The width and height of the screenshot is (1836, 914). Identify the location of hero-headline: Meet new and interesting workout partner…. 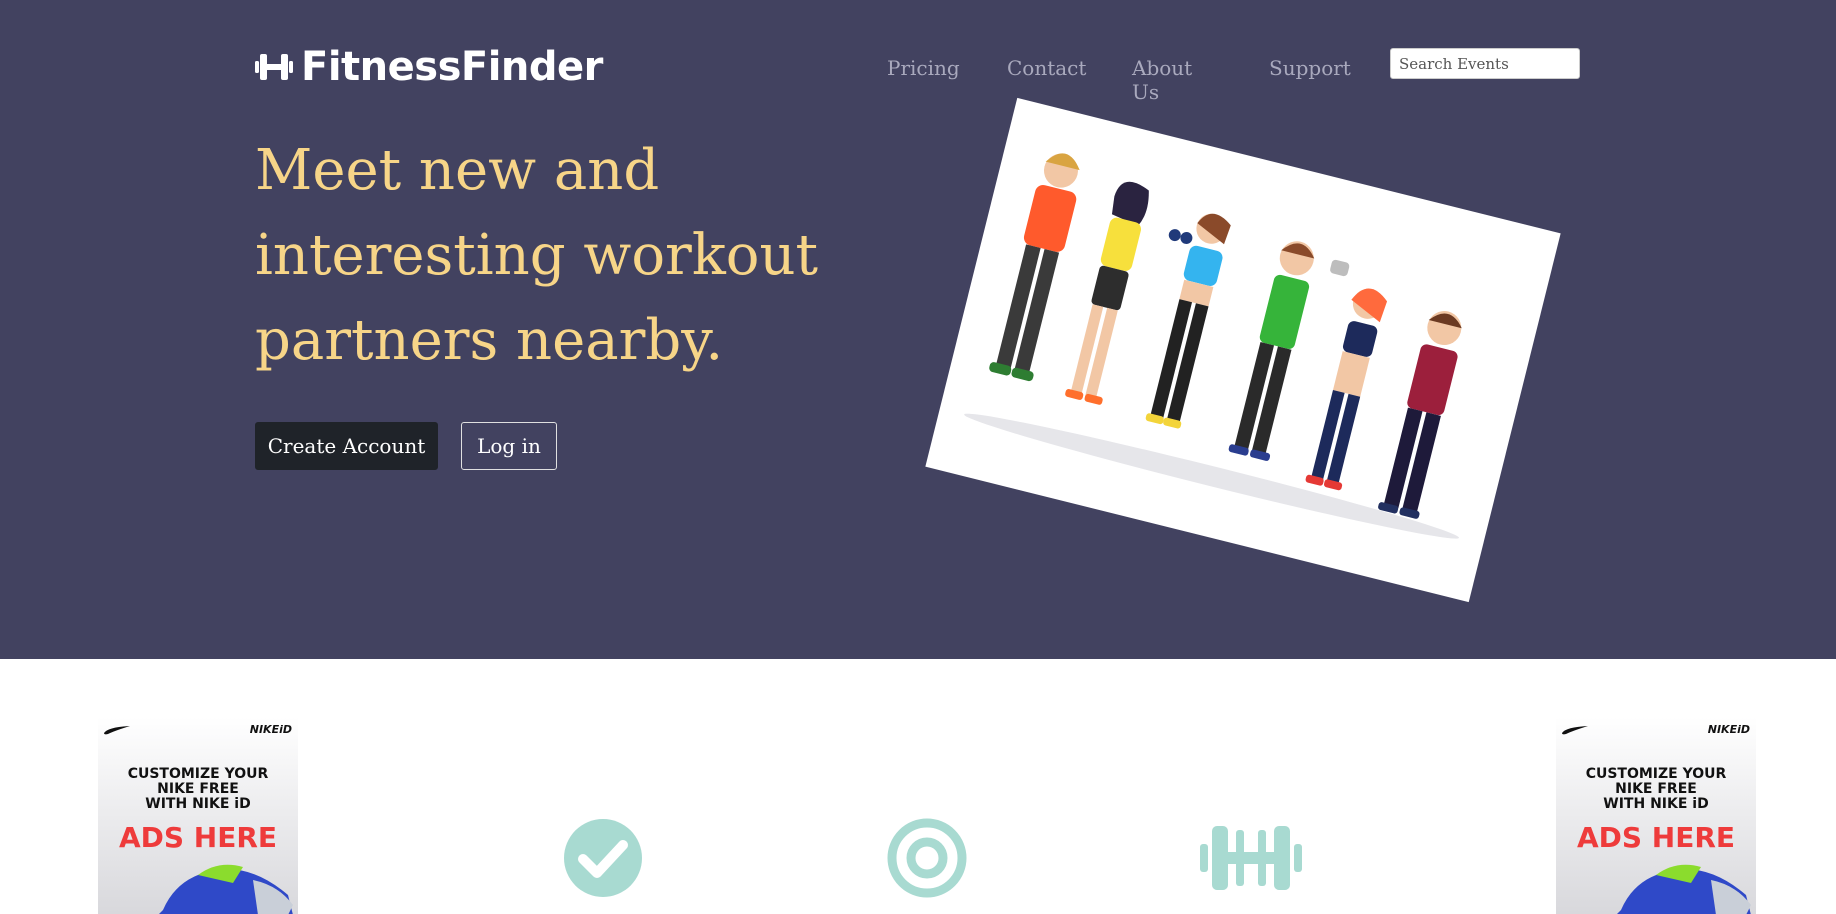
(555, 255).